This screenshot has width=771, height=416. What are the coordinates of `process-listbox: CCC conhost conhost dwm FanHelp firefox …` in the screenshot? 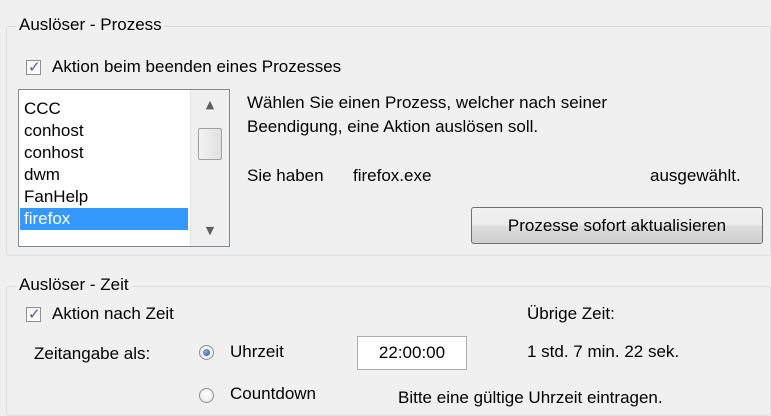 It's located at (124, 168).